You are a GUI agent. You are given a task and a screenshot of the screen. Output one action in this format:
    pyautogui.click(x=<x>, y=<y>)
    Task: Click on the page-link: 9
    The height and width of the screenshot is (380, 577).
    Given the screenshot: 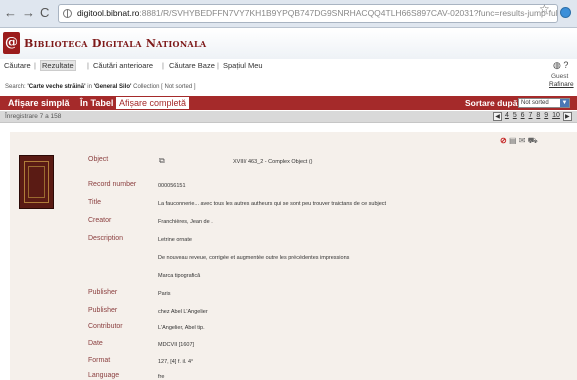 What is the action you would take?
    pyautogui.click(x=546, y=115)
    